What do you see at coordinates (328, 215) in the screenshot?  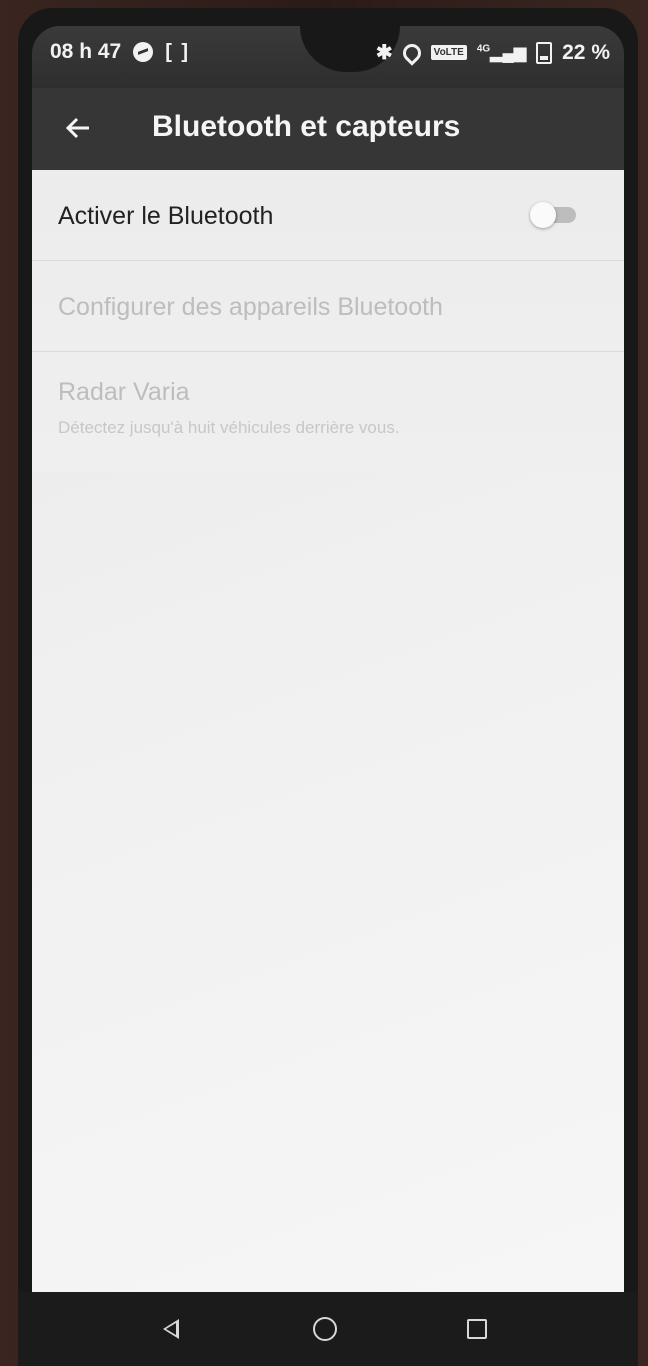 I see `enable-bluetooth-row: Activer le Bluetooth` at bounding box center [328, 215].